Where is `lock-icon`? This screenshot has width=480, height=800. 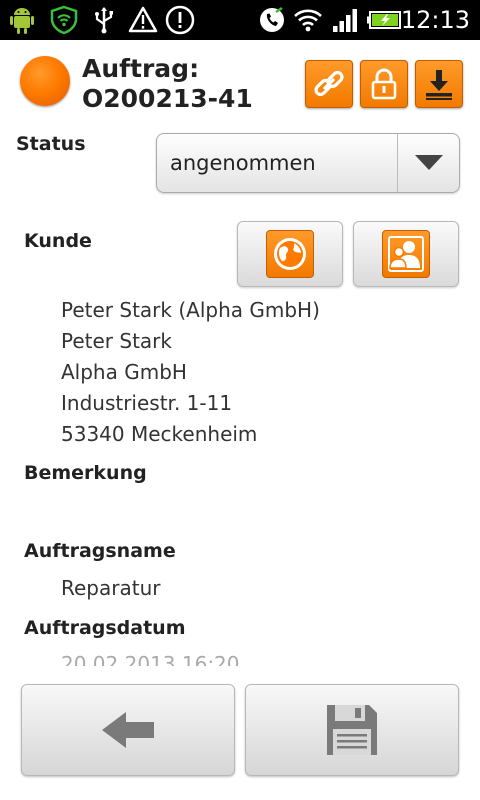 lock-icon is located at coordinates (384, 84).